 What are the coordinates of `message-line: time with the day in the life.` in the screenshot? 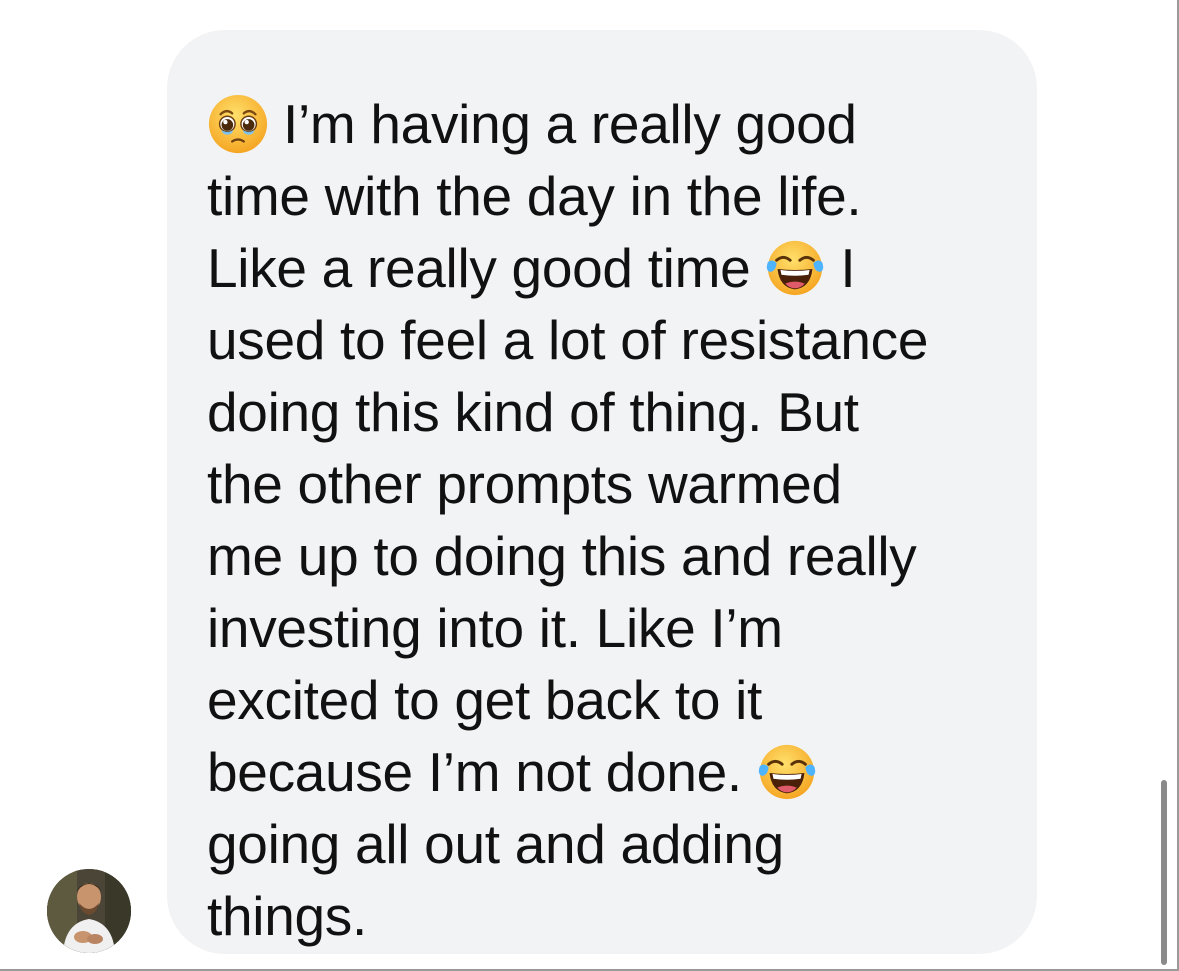 It's located at (534, 196).